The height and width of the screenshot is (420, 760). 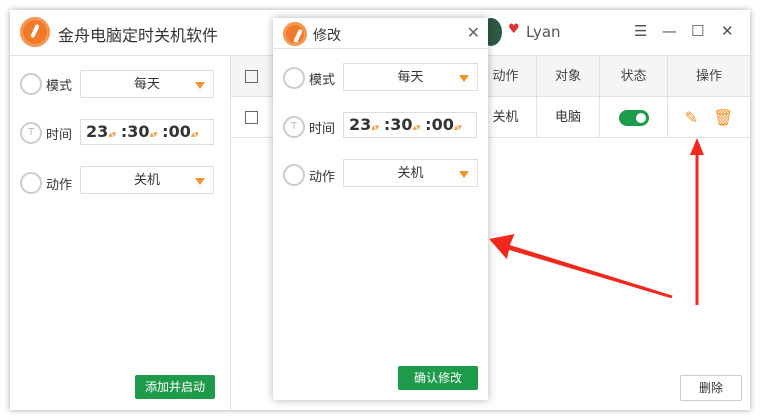 What do you see at coordinates (581, 266) in the screenshot?
I see `arrow-to-dialog` at bounding box center [581, 266].